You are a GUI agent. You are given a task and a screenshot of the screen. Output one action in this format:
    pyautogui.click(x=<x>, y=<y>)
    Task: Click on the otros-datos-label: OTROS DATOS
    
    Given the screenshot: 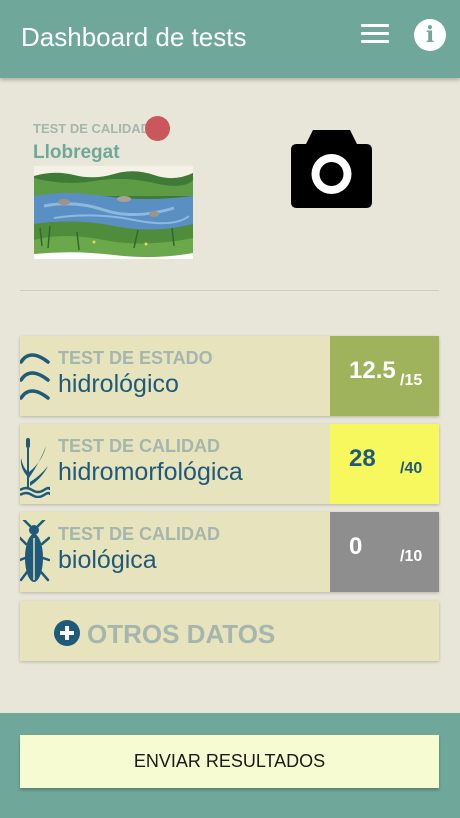 What is the action you would take?
    pyautogui.click(x=181, y=634)
    